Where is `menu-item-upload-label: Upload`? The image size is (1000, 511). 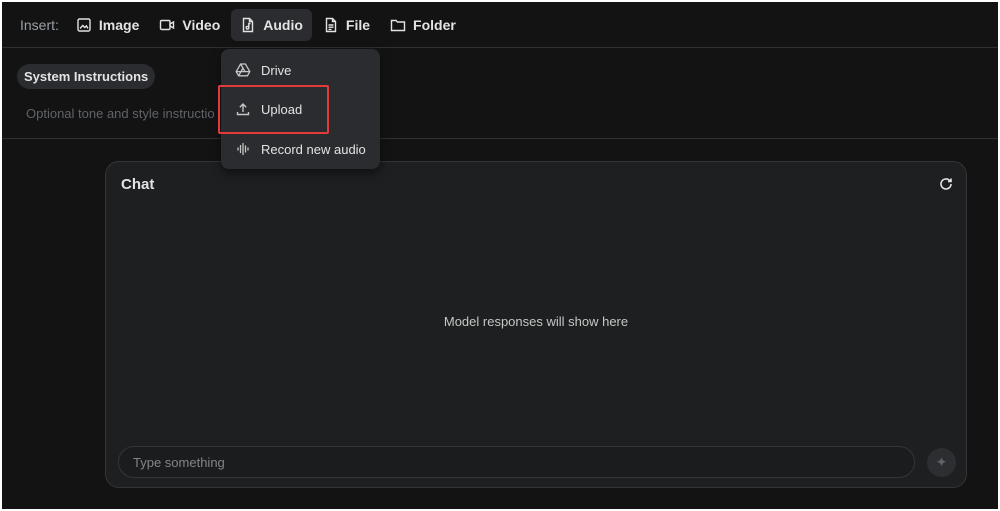
menu-item-upload-label: Upload is located at coordinates (282, 109).